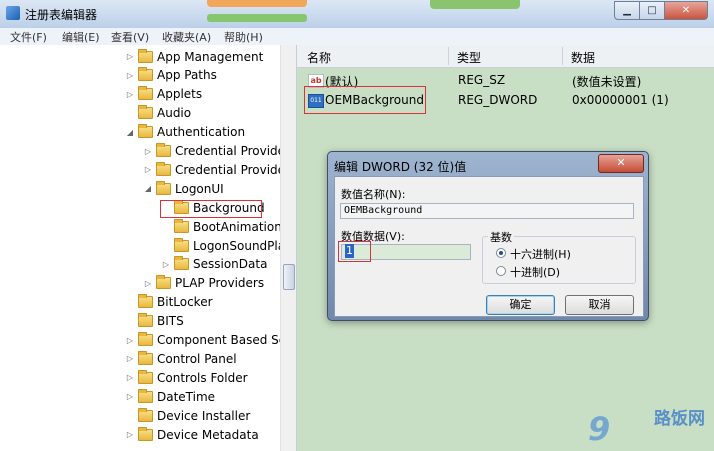  What do you see at coordinates (373, 194) in the screenshot?
I see `value-name-label: 数值名称(N):` at bounding box center [373, 194].